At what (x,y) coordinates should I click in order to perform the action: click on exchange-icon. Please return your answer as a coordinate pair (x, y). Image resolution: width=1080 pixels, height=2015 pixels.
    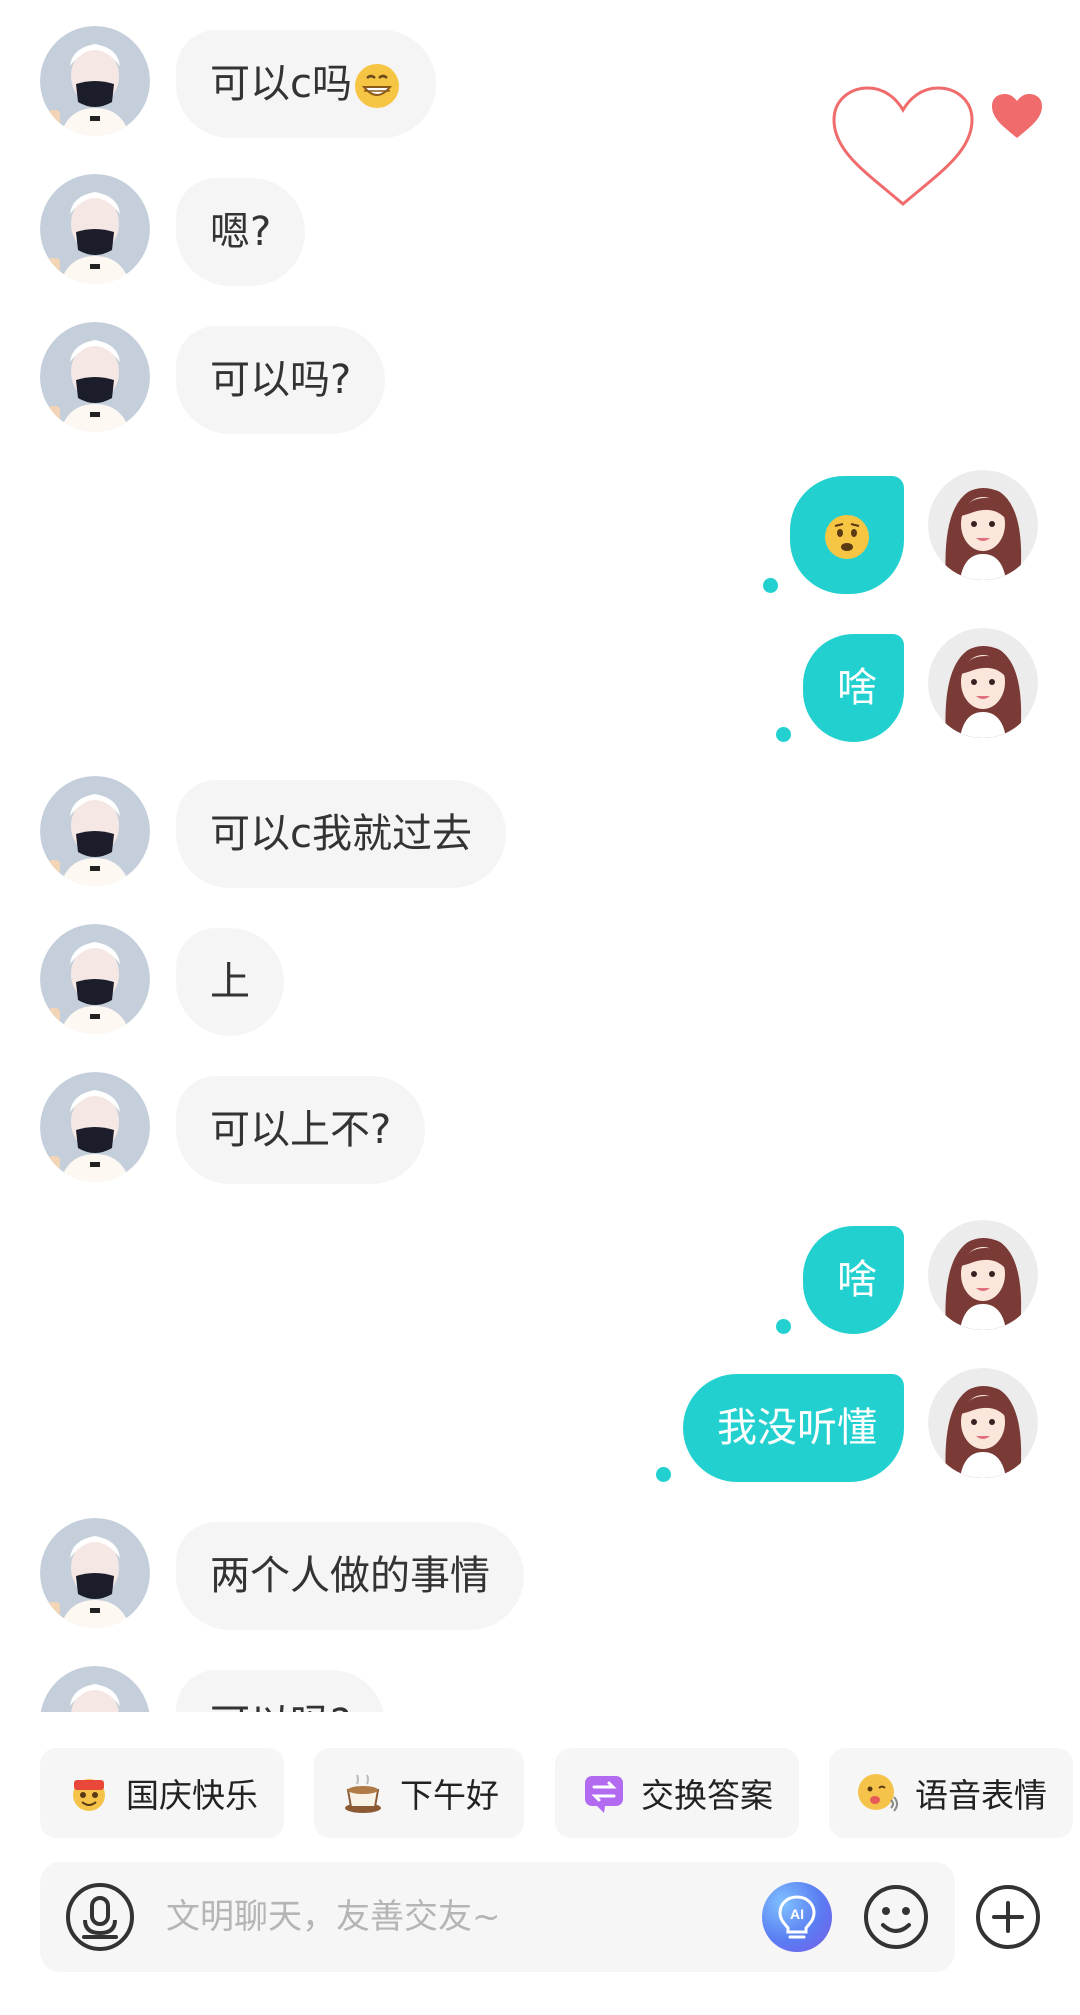
    Looking at the image, I should click on (604, 1794).